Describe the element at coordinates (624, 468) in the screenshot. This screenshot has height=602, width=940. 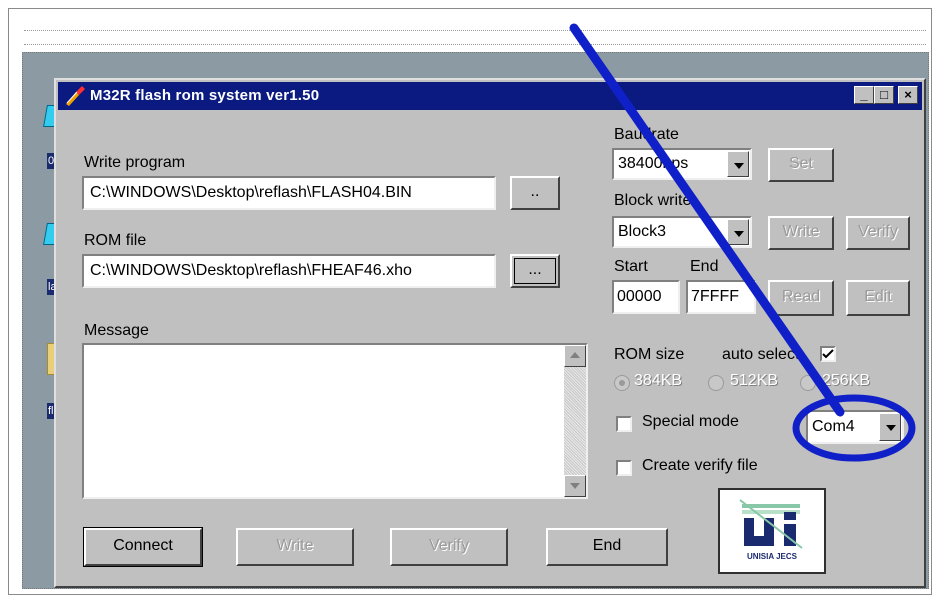
I see `create-verify-checkbox` at that location.